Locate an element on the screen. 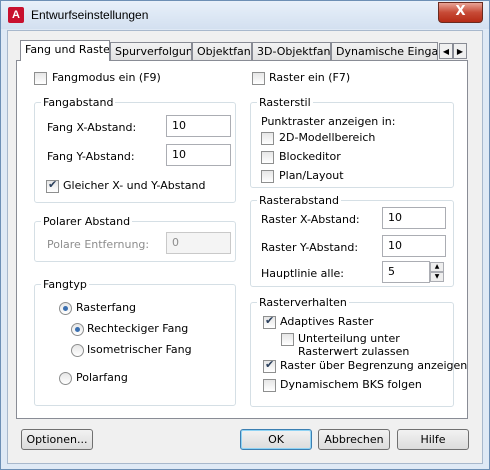 The width and height of the screenshot is (490, 470). snap-x-label: Fang X-Abstand: is located at coordinates (92, 127).